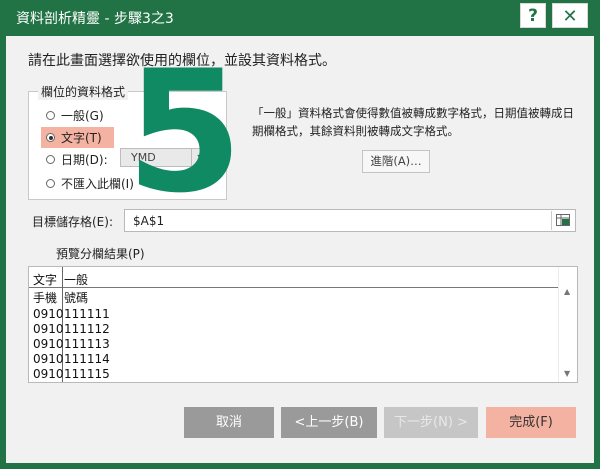 Image resolution: width=600 pixels, height=469 pixels. I want to click on preview-cell: 111113, so click(87, 344).